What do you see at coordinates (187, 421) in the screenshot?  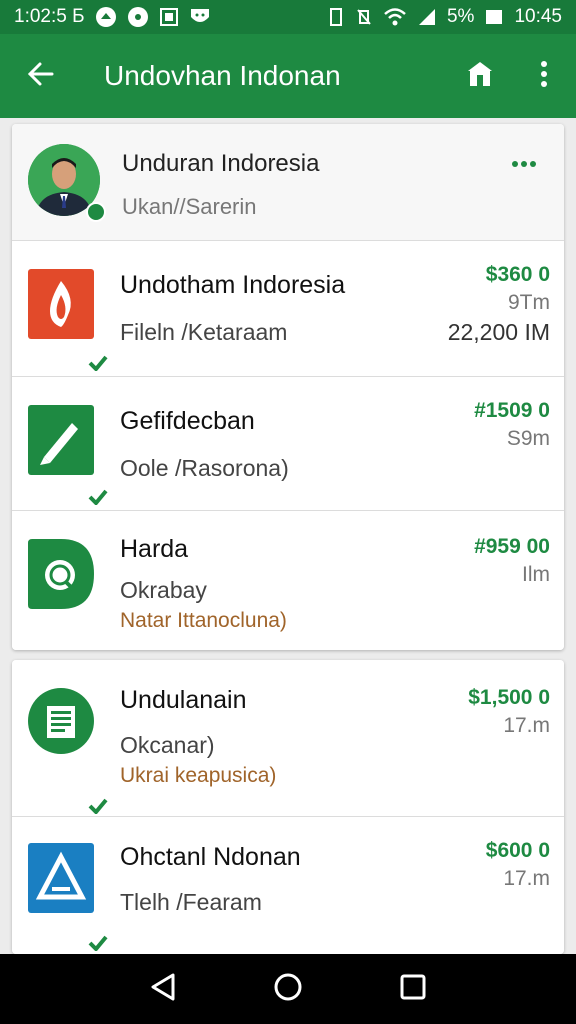 I see `item-title: Gefifdecban` at bounding box center [187, 421].